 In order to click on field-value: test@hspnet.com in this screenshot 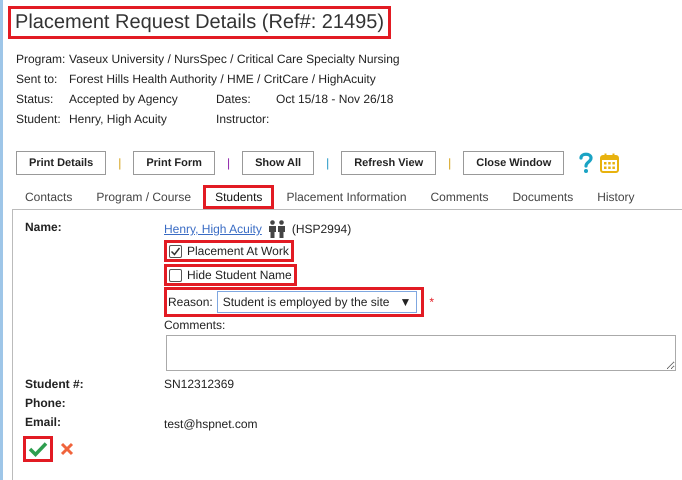, I will do `click(211, 424)`.